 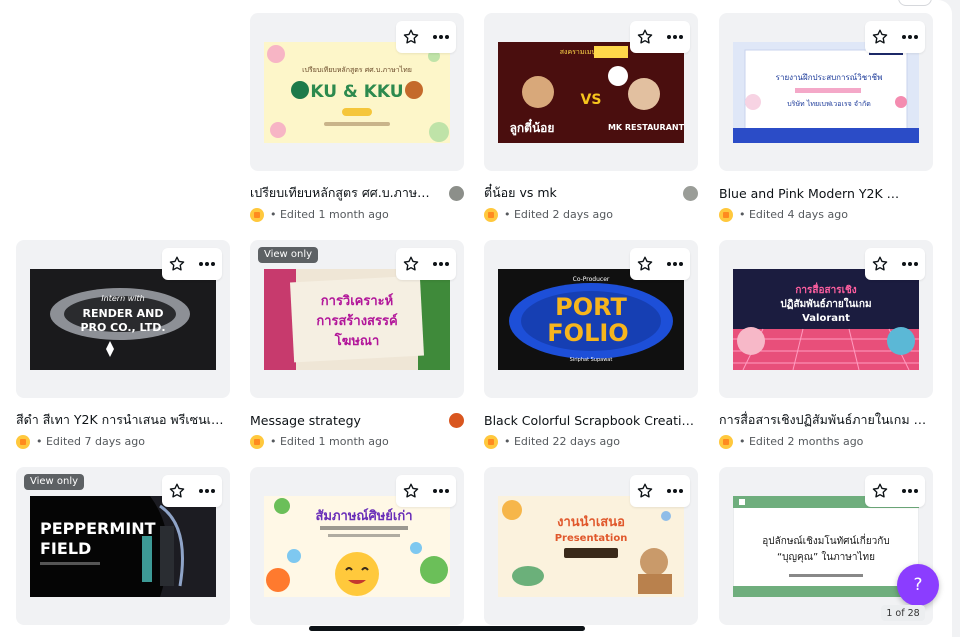 What do you see at coordinates (123, 420) in the screenshot?
I see `design-title: สีดำ สีเทา Y2K การนำเสนอ พรีเซนเทชั่น` at bounding box center [123, 420].